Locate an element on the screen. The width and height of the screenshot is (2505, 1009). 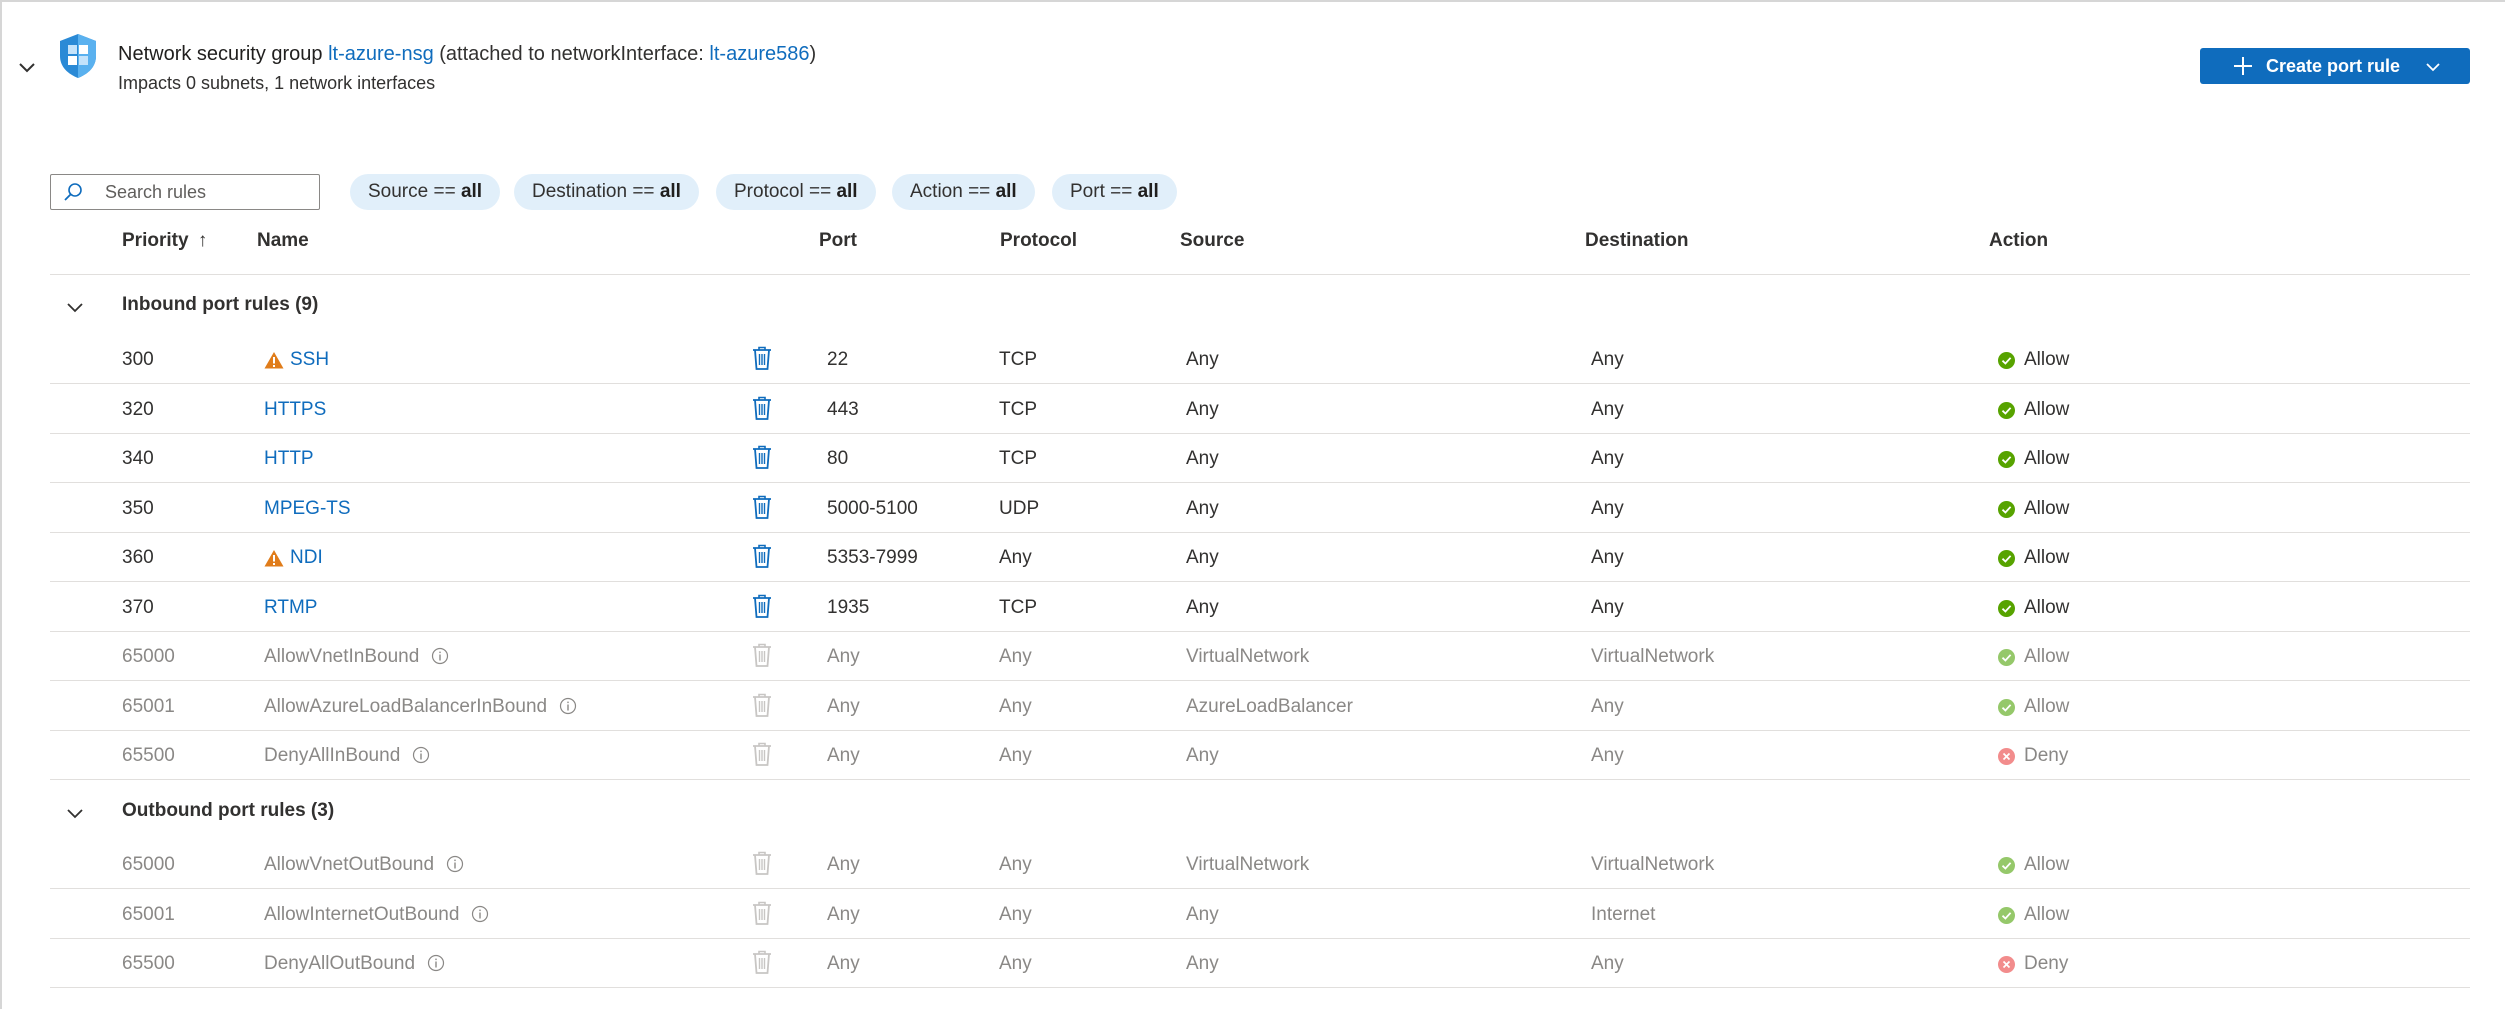
filter-destination-pill: Destination == all is located at coordinates (606, 192).